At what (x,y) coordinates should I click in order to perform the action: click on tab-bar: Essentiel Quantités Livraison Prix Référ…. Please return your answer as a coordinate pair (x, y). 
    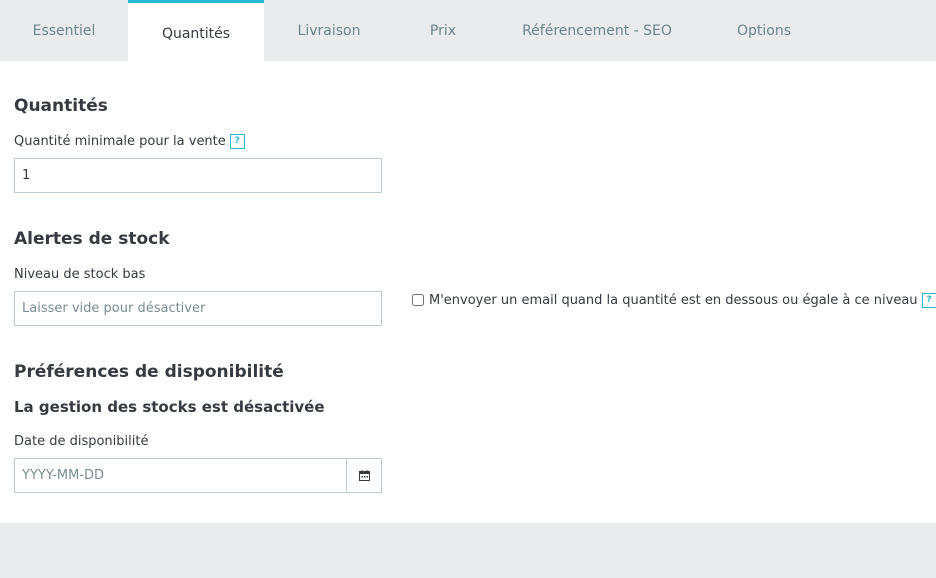
    Looking at the image, I should click on (468, 30).